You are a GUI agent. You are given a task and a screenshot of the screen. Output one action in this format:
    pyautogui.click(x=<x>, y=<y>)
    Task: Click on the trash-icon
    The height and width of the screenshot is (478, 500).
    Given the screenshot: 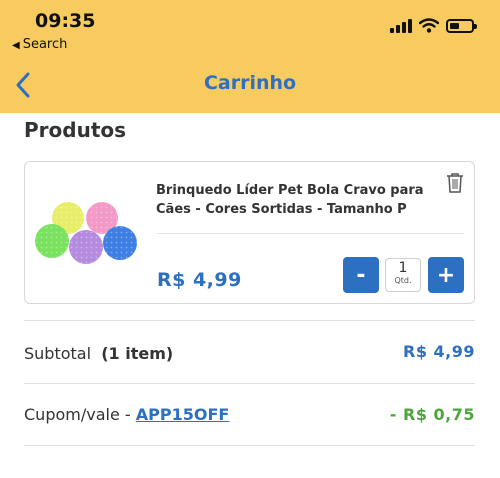 What is the action you would take?
    pyautogui.click(x=455, y=183)
    